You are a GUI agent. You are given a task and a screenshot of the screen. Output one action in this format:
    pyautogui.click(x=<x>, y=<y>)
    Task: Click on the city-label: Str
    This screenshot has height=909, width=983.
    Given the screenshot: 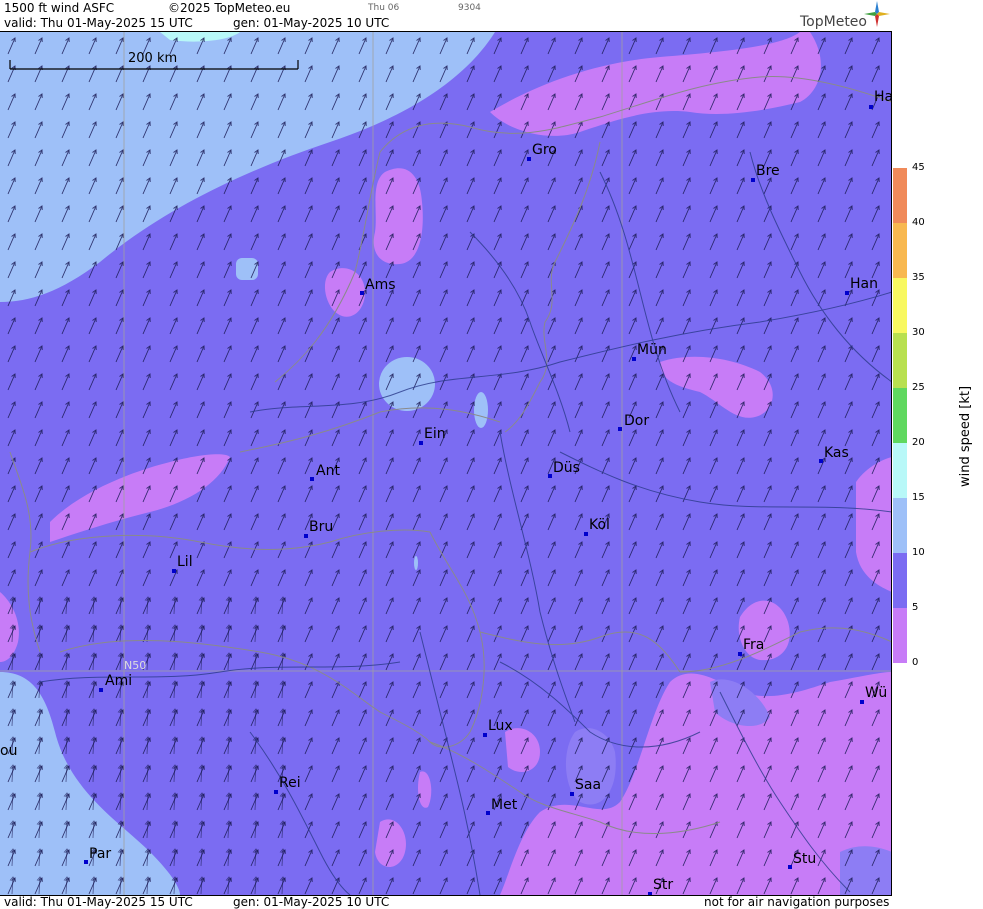 What is the action you would take?
    pyautogui.click(x=663, y=885)
    